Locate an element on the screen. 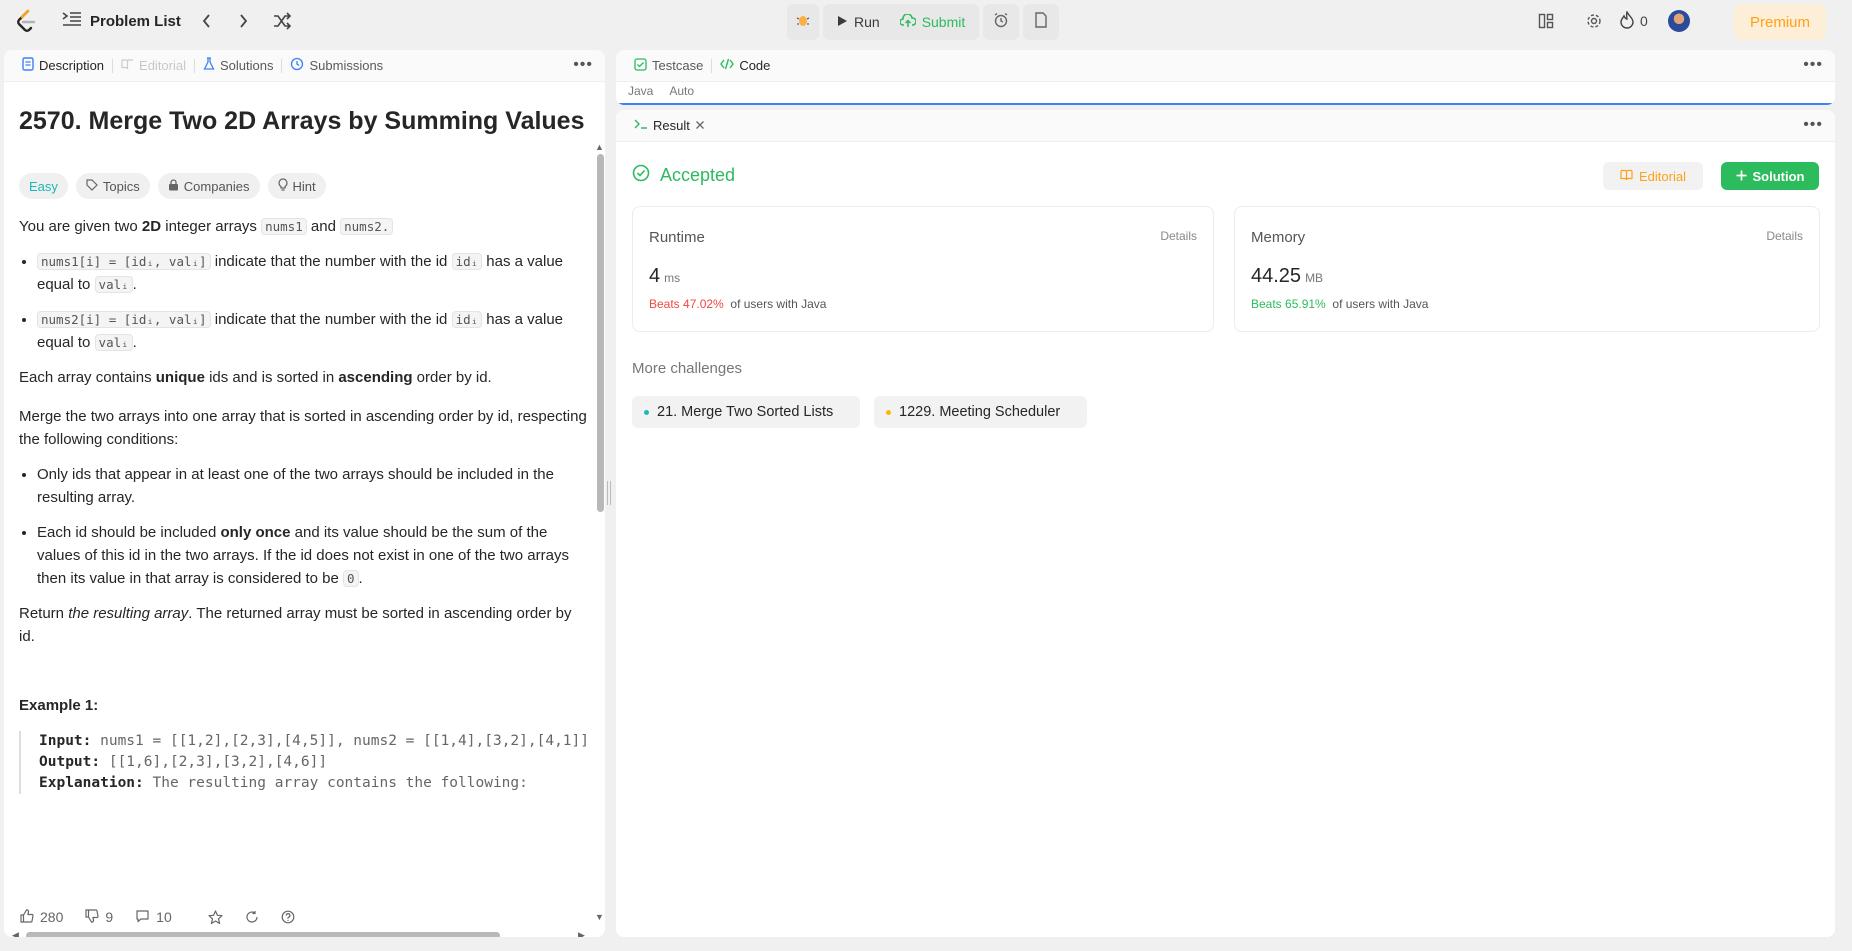  hint-chip: Hint is located at coordinates (296, 186).